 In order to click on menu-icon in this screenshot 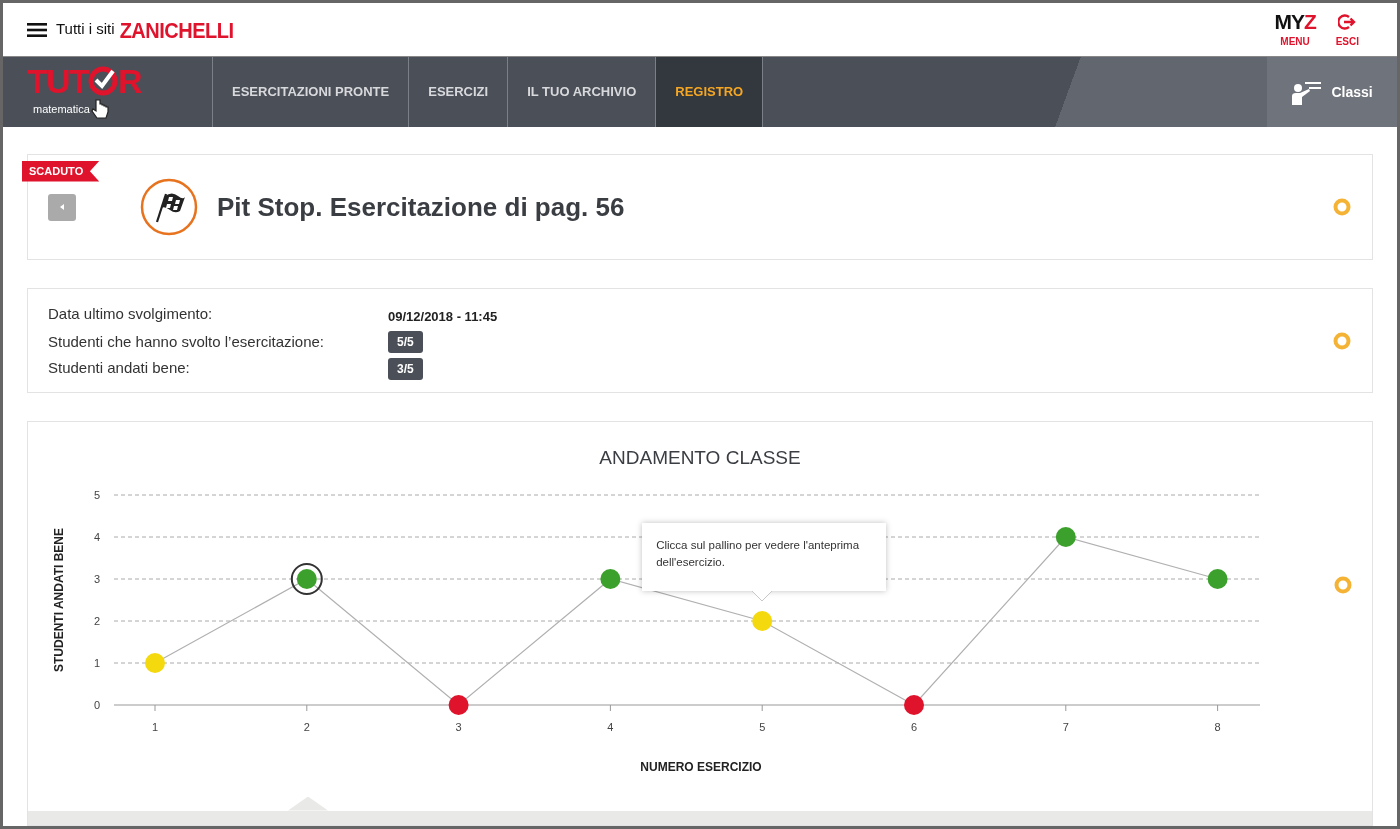, I will do `click(37, 29)`.